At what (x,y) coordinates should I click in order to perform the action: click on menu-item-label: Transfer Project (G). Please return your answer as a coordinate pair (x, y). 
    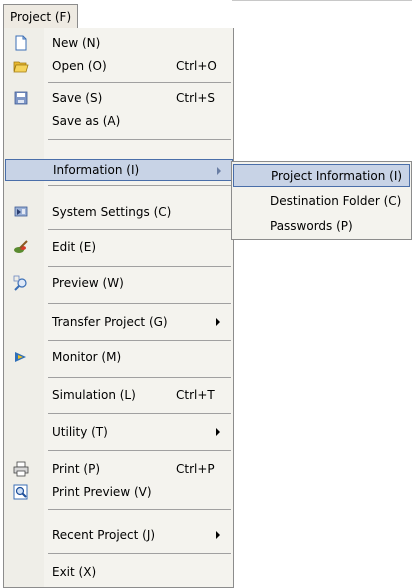
    Looking at the image, I should click on (110, 322).